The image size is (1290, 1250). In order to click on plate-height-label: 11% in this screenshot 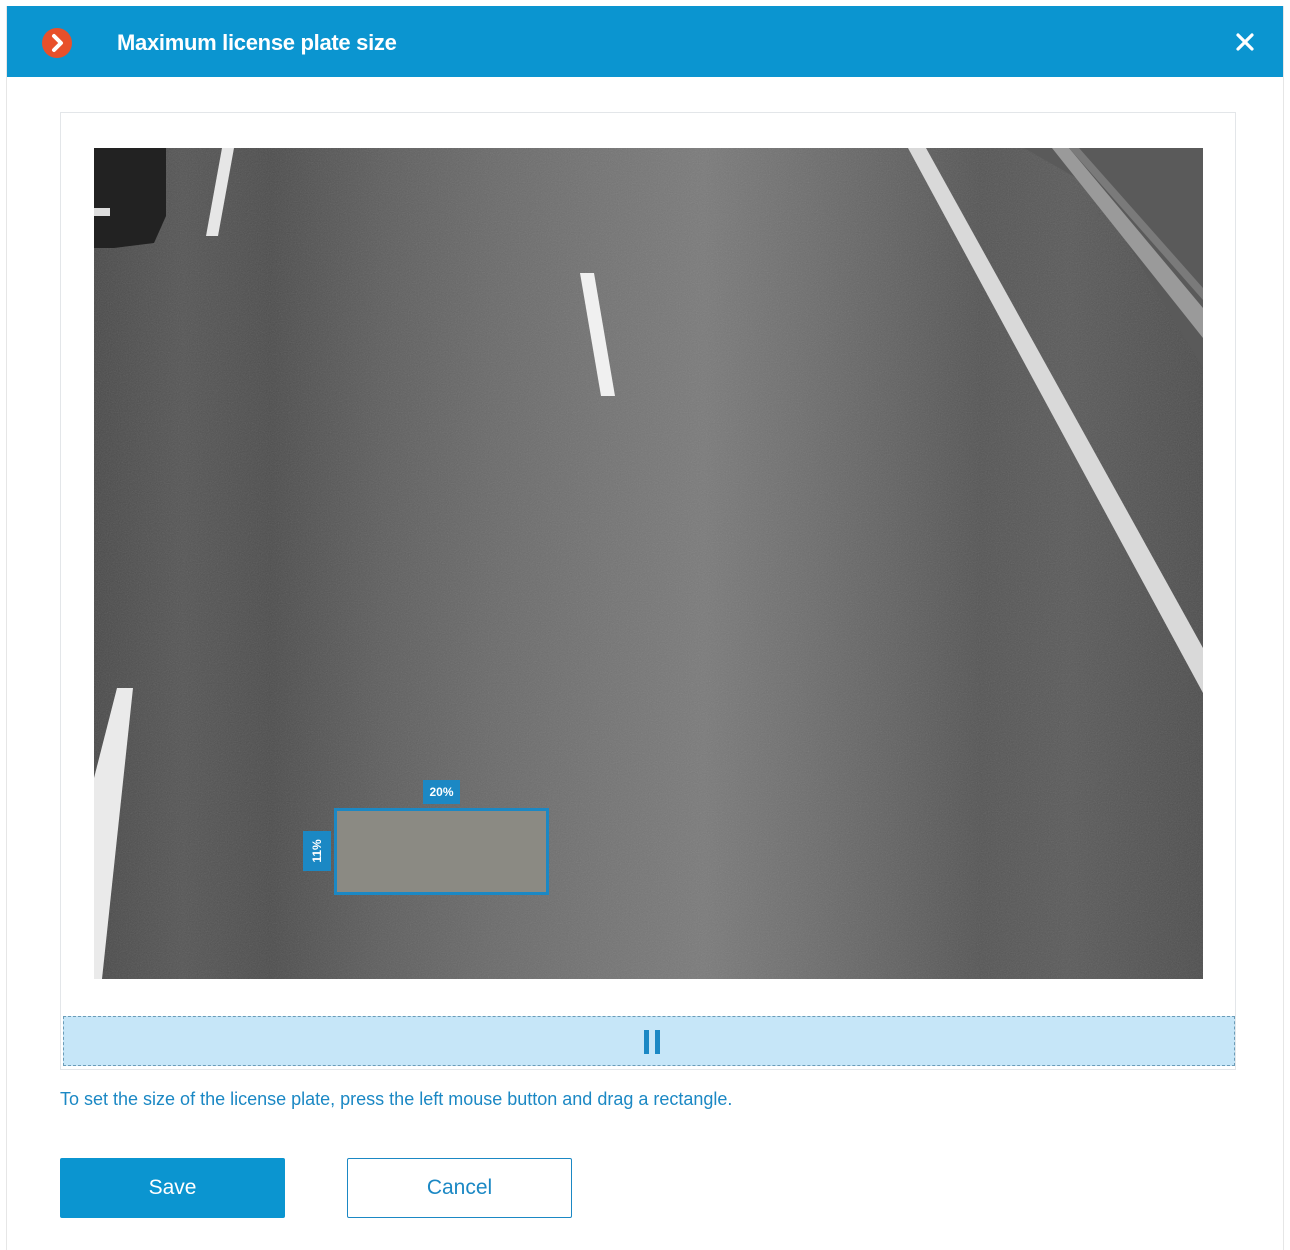, I will do `click(317, 851)`.